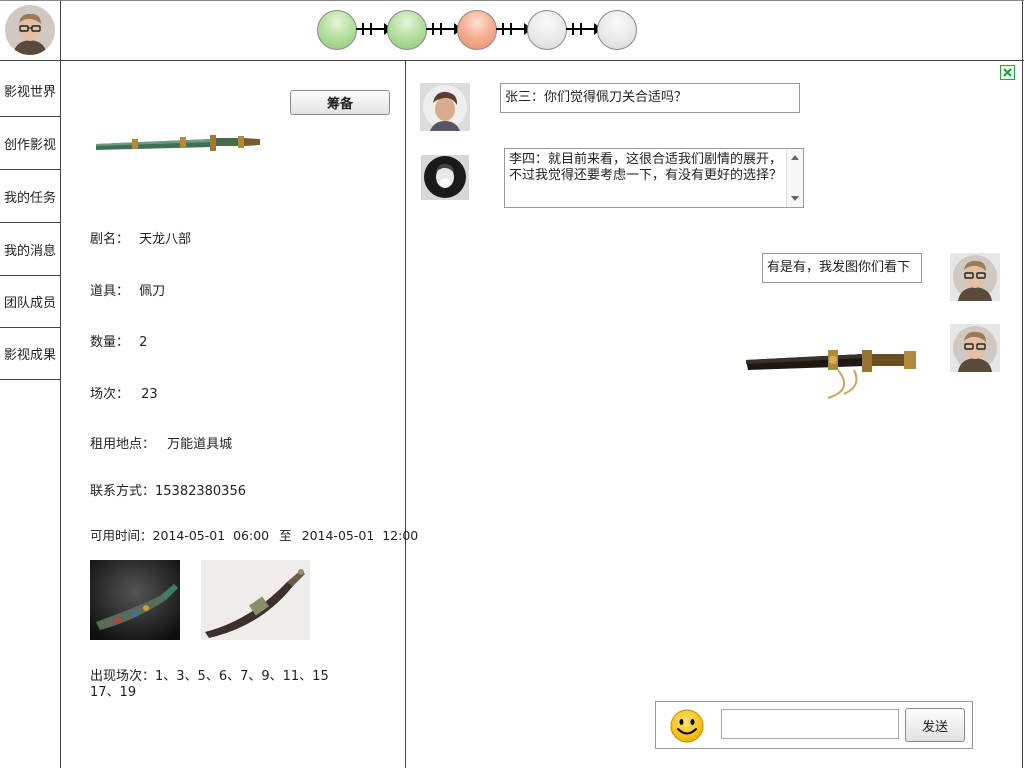 The image size is (1033, 777). I want to click on sidebar-item-label: 团队成员, so click(29, 303).